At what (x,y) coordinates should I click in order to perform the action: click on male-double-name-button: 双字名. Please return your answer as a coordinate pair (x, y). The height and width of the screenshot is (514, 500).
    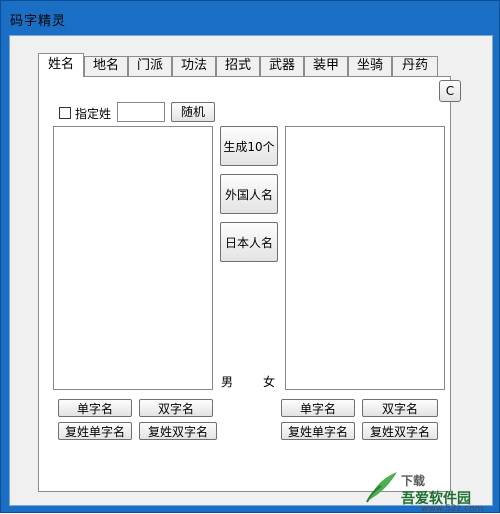
    Looking at the image, I should click on (176, 408).